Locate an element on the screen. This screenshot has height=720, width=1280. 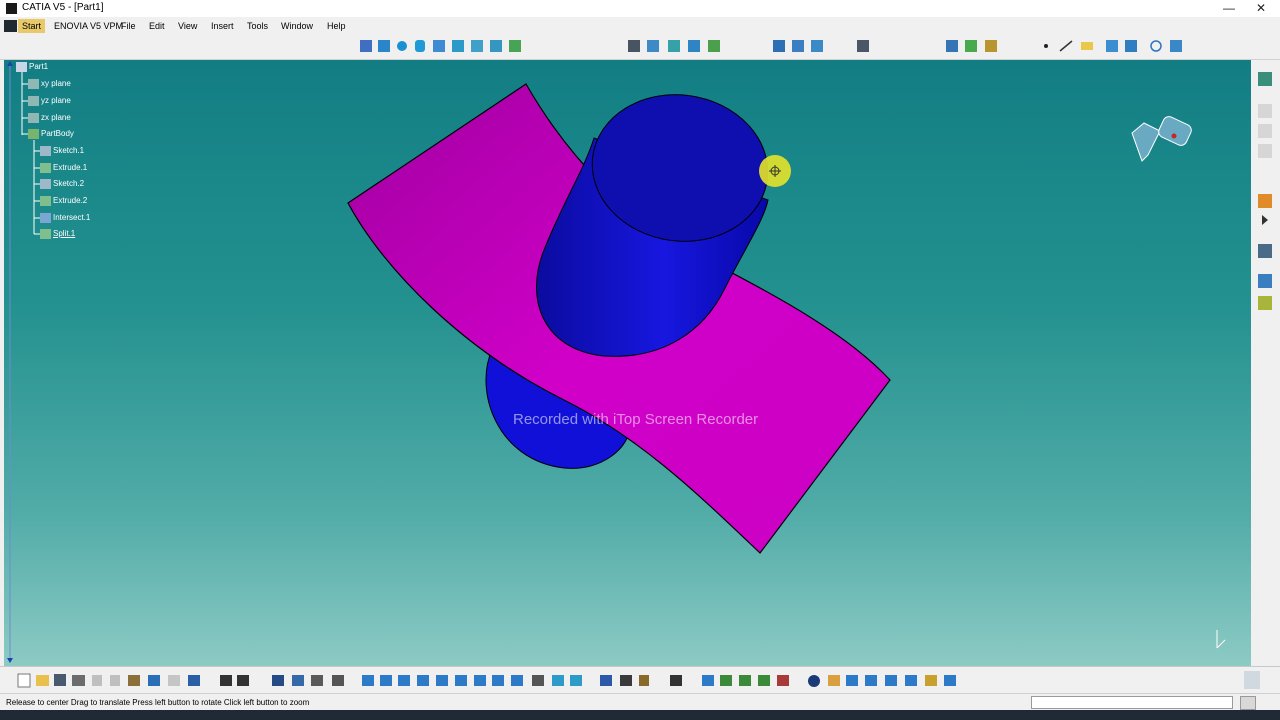
filter-icon is located at coordinates (931, 680).